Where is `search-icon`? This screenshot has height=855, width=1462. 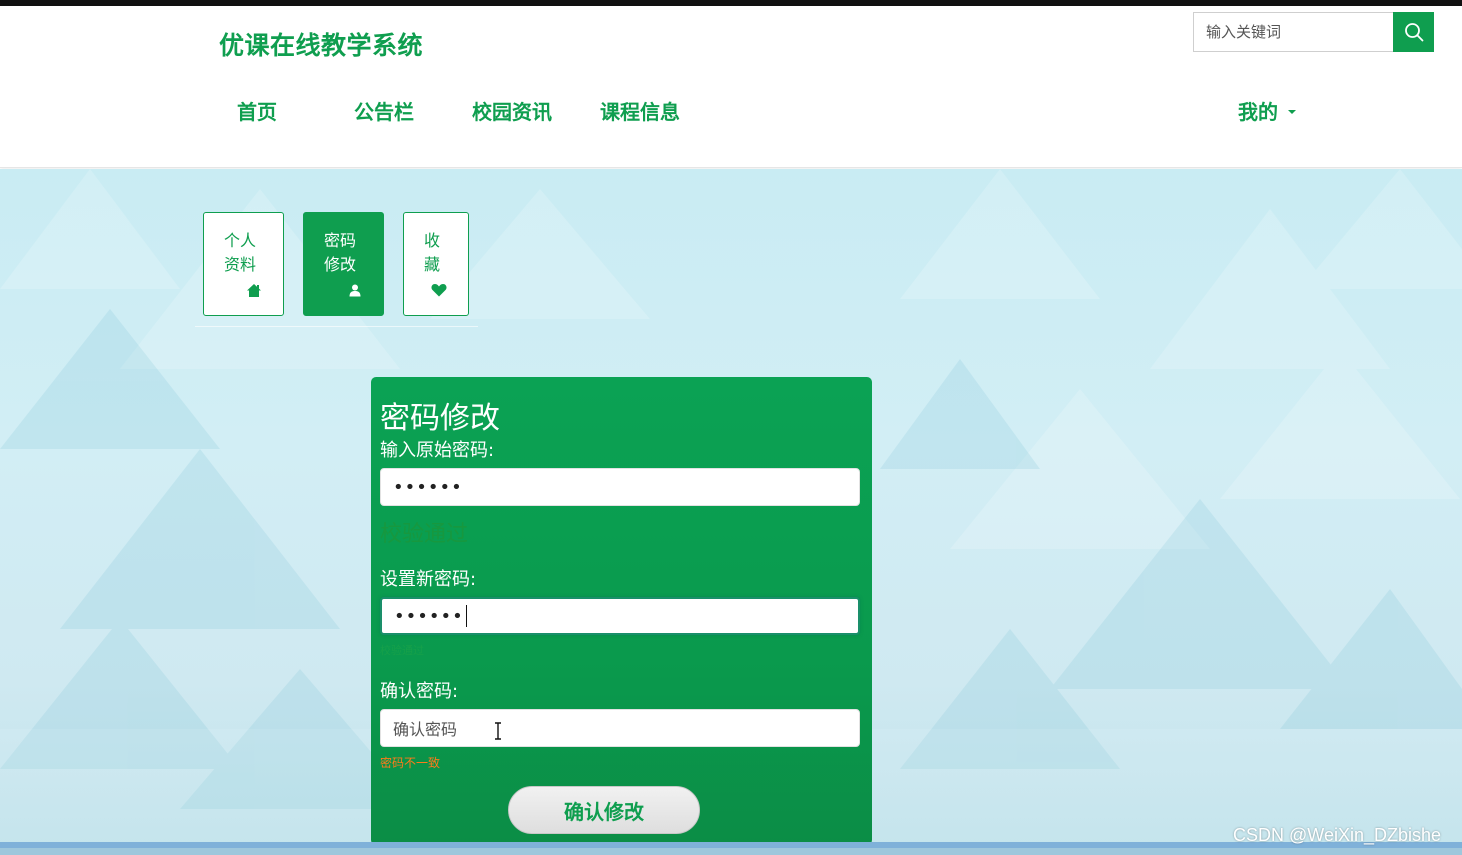 search-icon is located at coordinates (1413, 32).